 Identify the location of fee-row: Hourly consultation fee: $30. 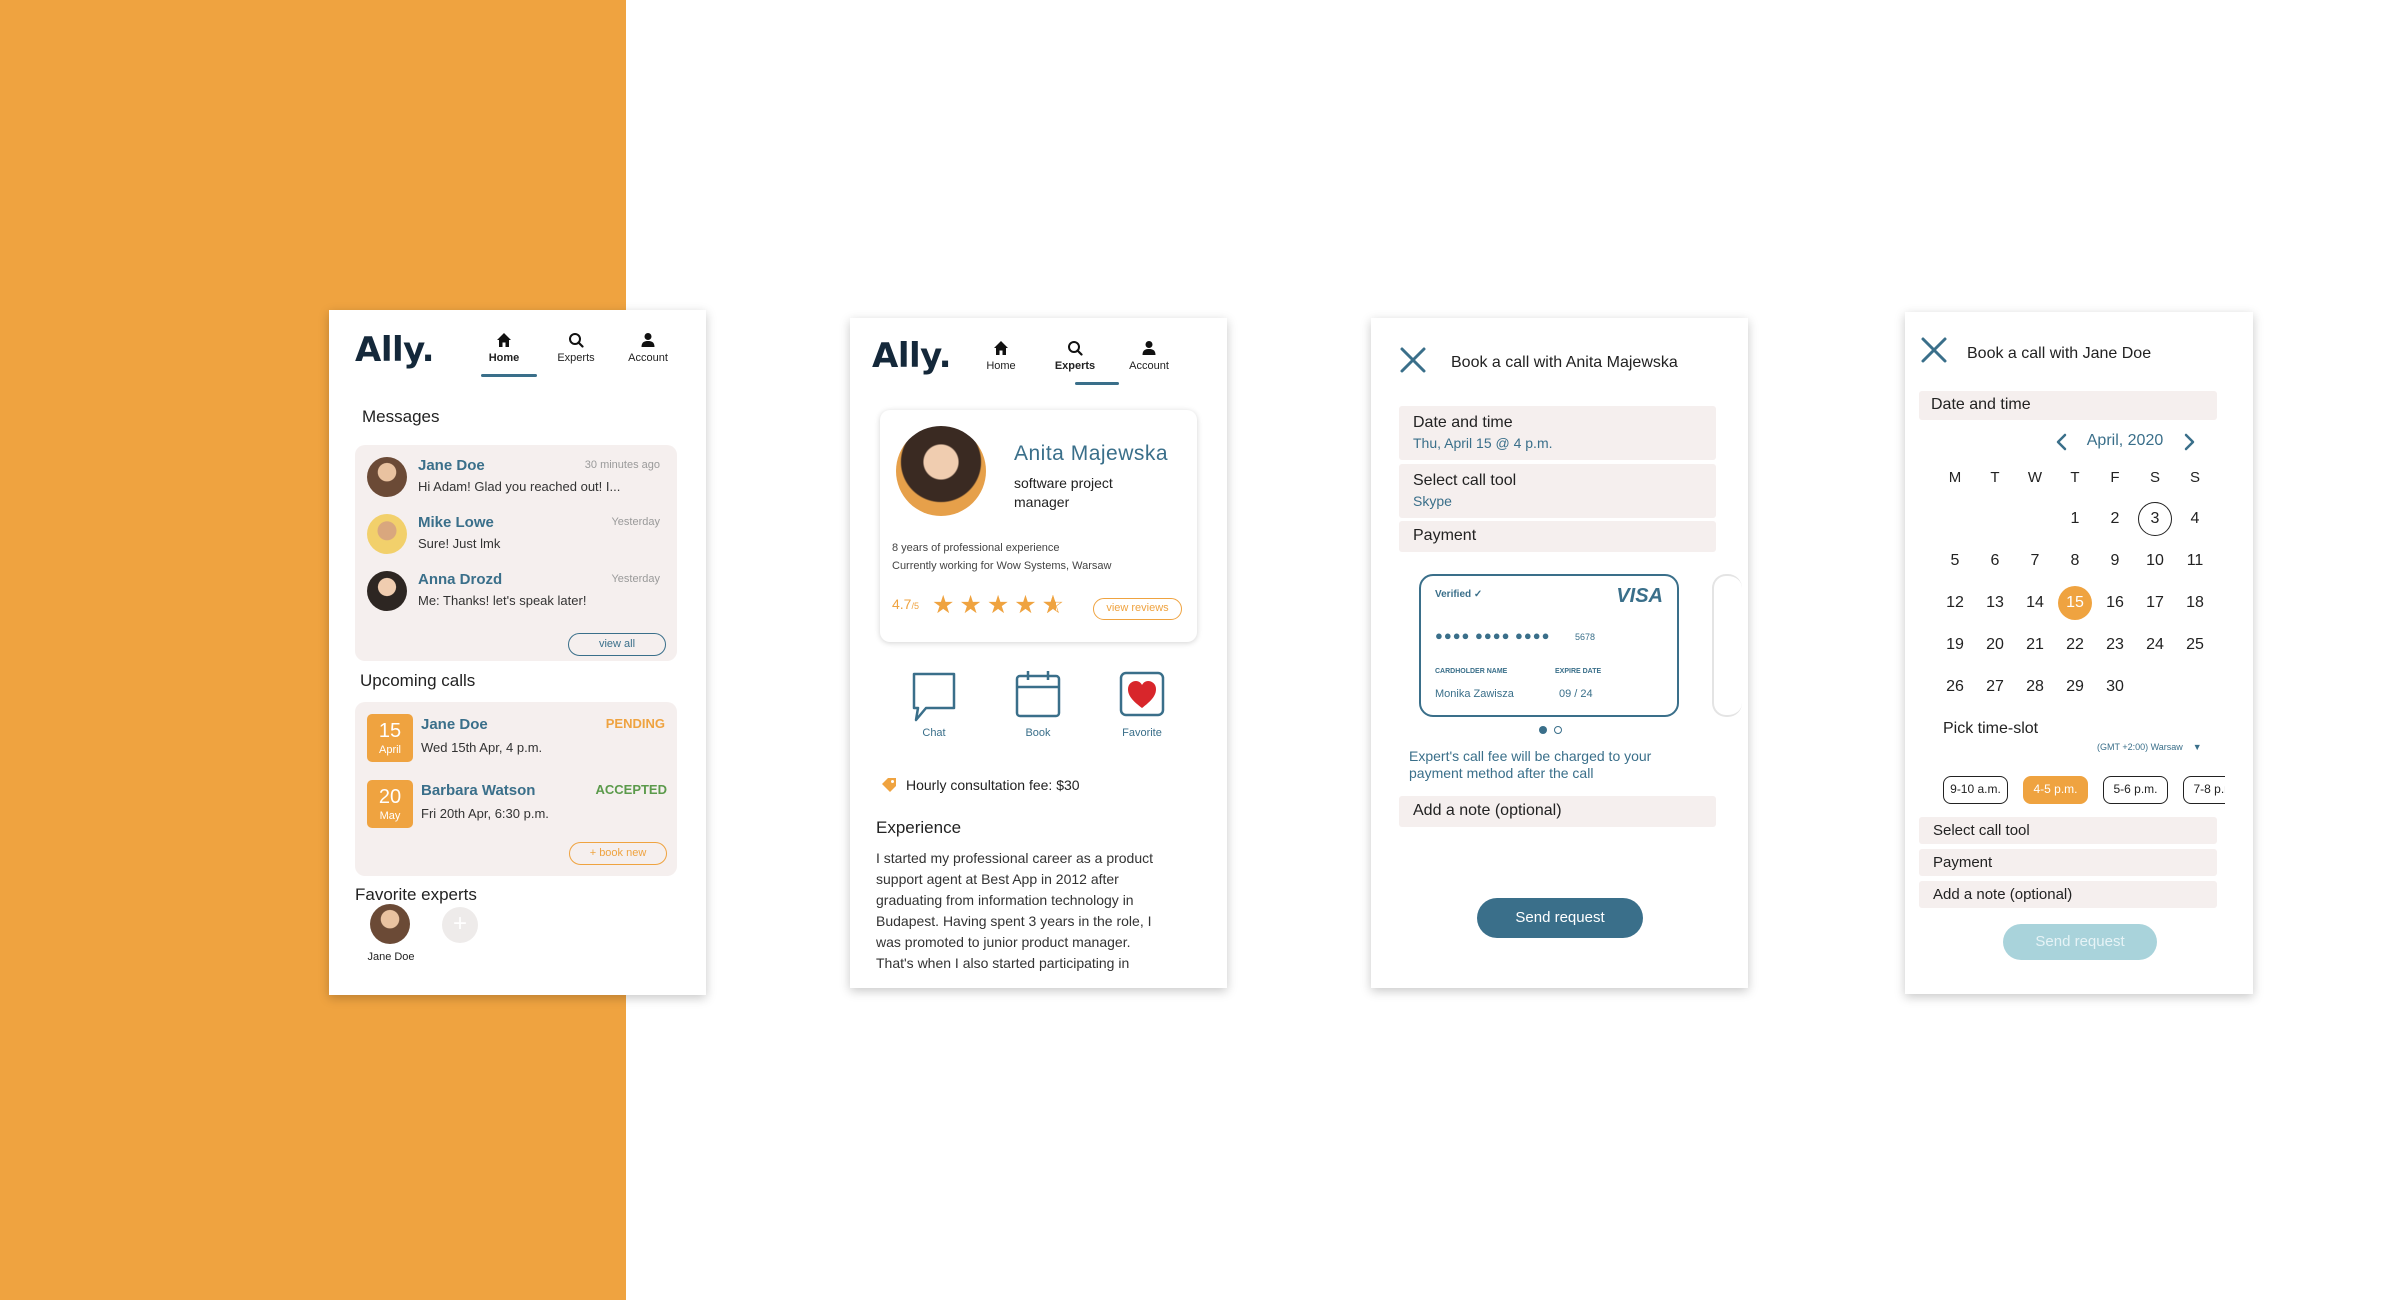
(980, 785).